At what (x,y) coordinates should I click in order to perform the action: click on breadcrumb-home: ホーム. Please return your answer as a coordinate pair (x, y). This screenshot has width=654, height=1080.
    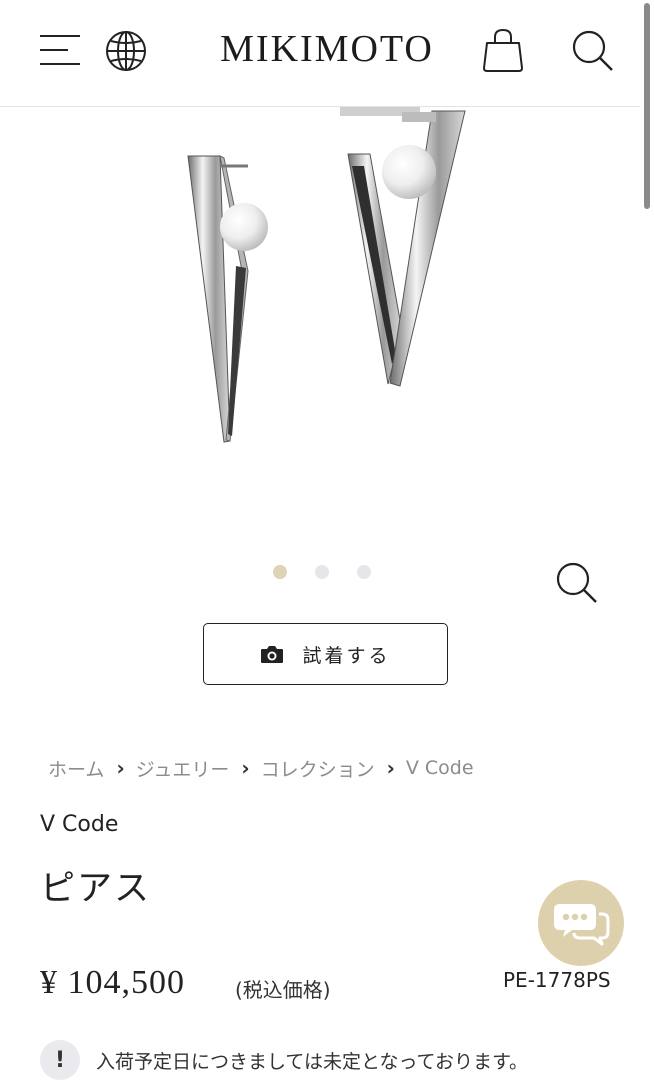
    Looking at the image, I should click on (76, 768).